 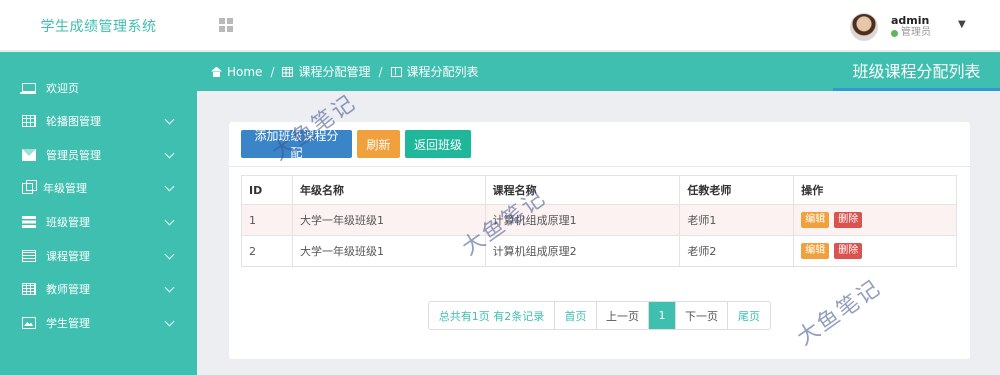 What do you see at coordinates (29, 155) in the screenshot?
I see `envelope-icon` at bounding box center [29, 155].